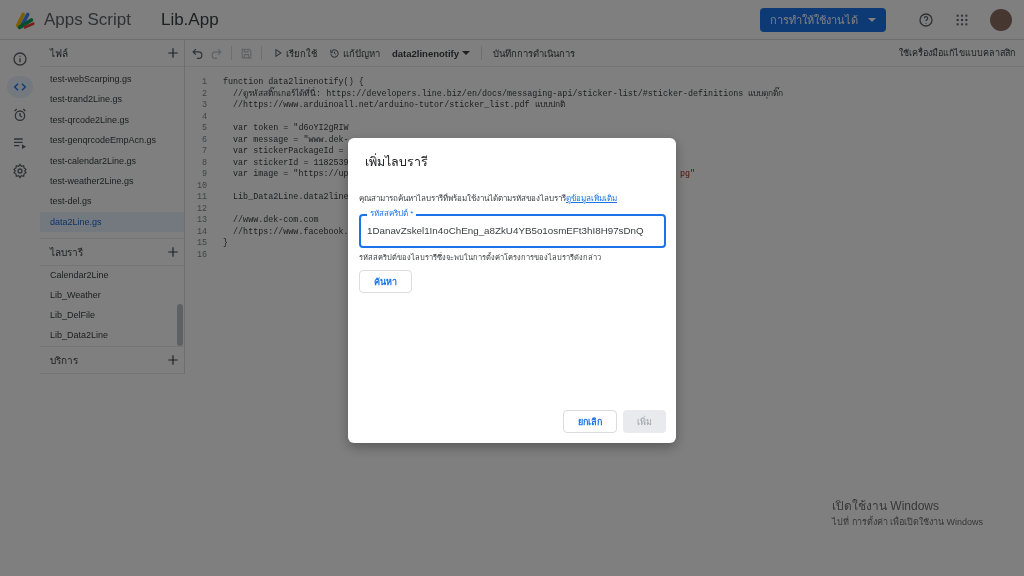  I want to click on code-line: pg", so click(688, 175).